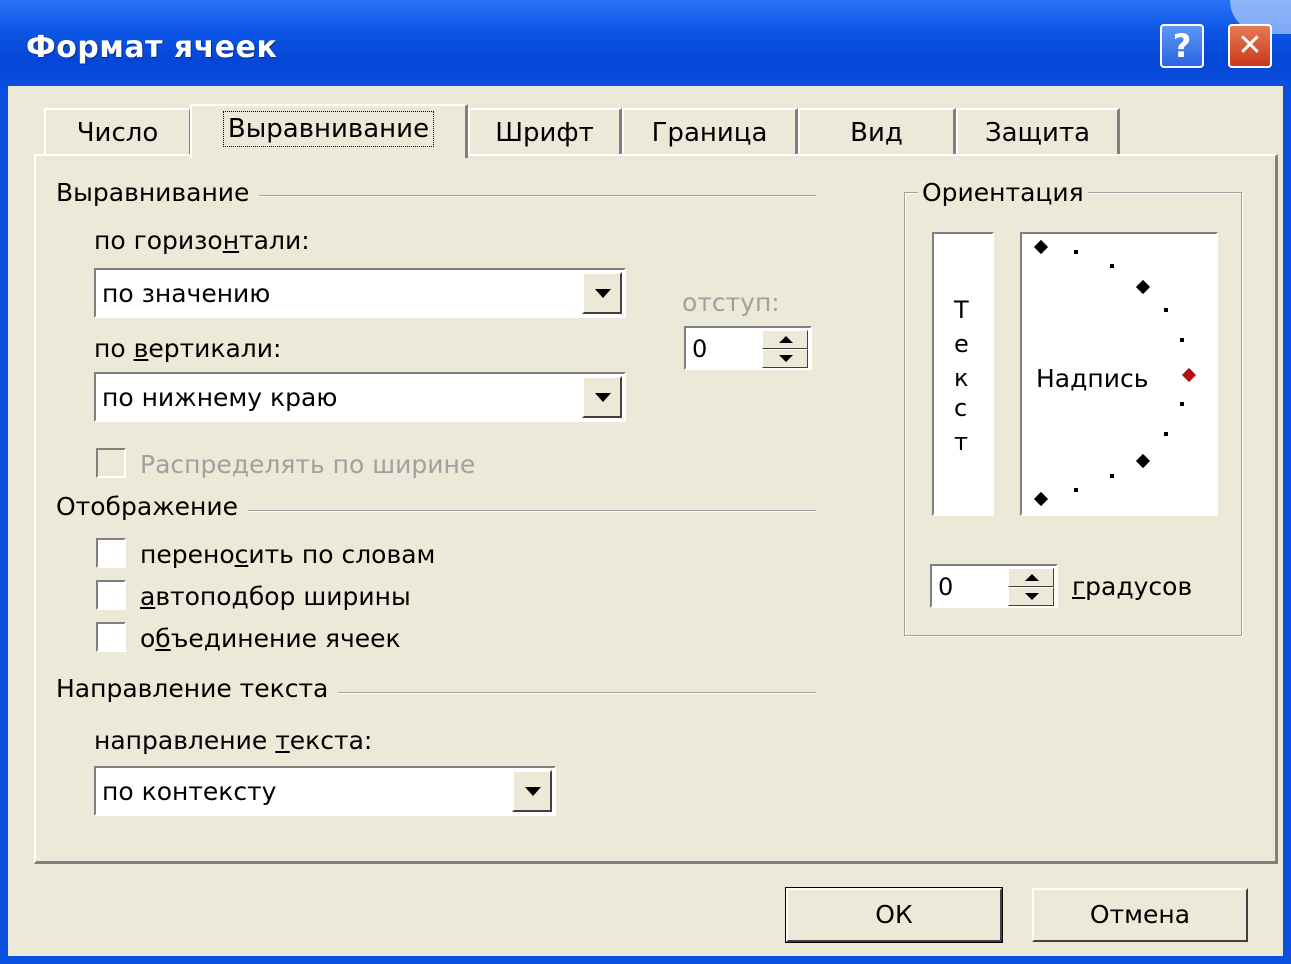 This screenshot has width=1291, height=964. I want to click on orientation-dial-label: Надпись, so click(1092, 378).